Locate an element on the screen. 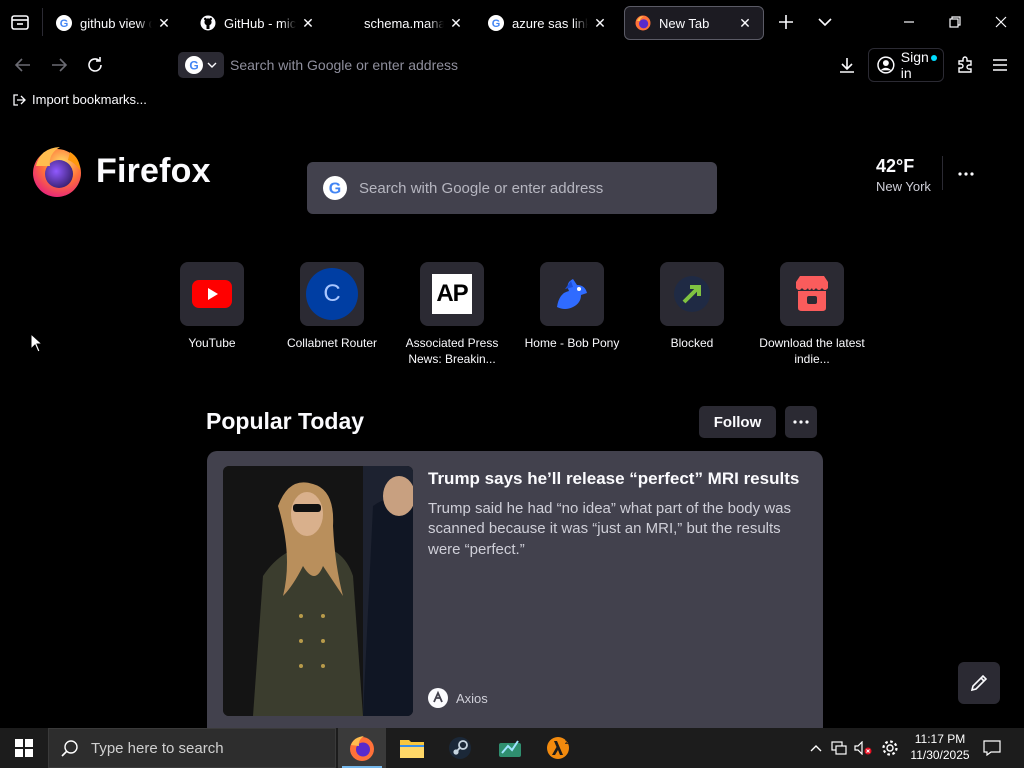 Image resolution: width=1024 pixels, height=768 pixels. back-button is located at coordinates (23, 65).